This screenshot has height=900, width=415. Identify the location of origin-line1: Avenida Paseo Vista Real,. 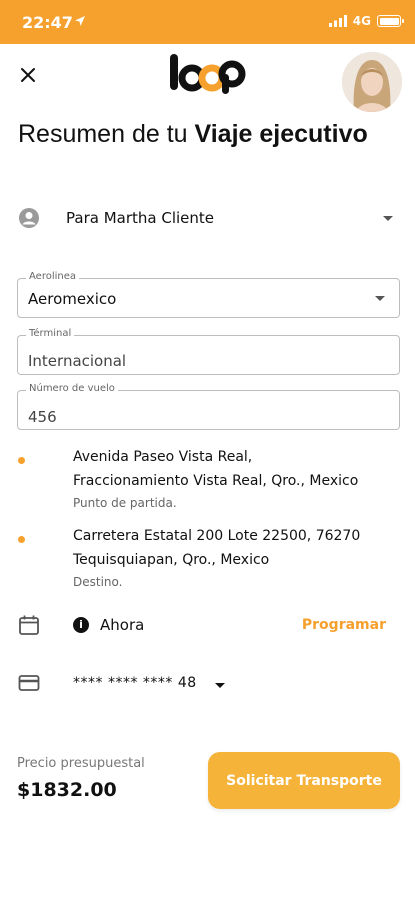
(163, 457).